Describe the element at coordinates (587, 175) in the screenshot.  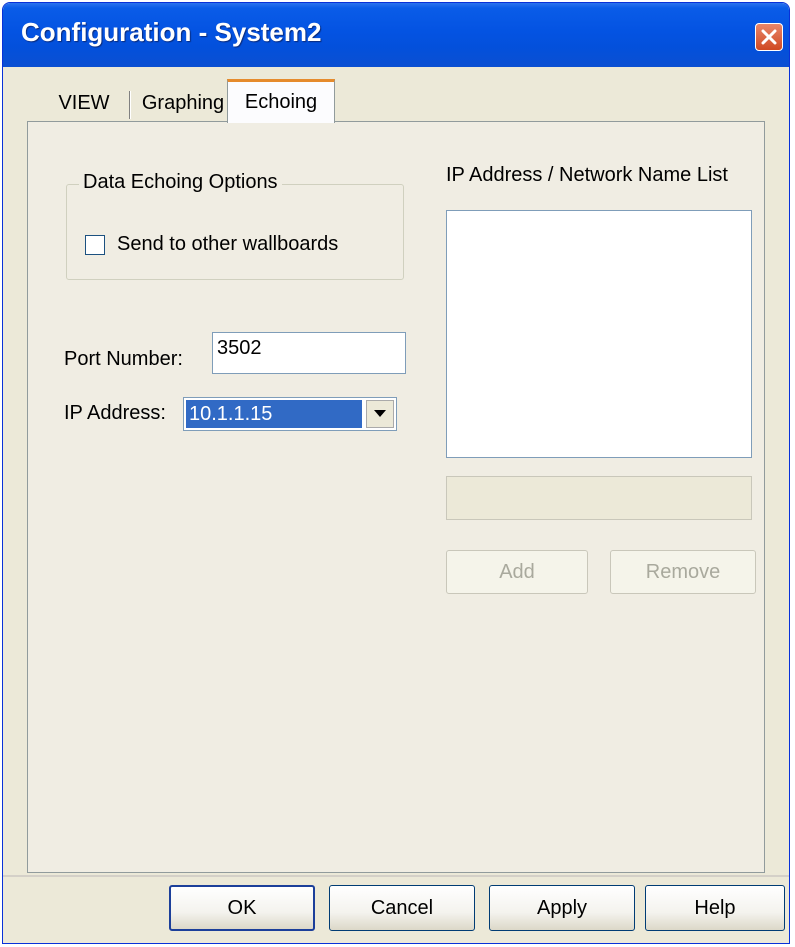
I see `ip-list-title: IP Address / Network Name List` at that location.